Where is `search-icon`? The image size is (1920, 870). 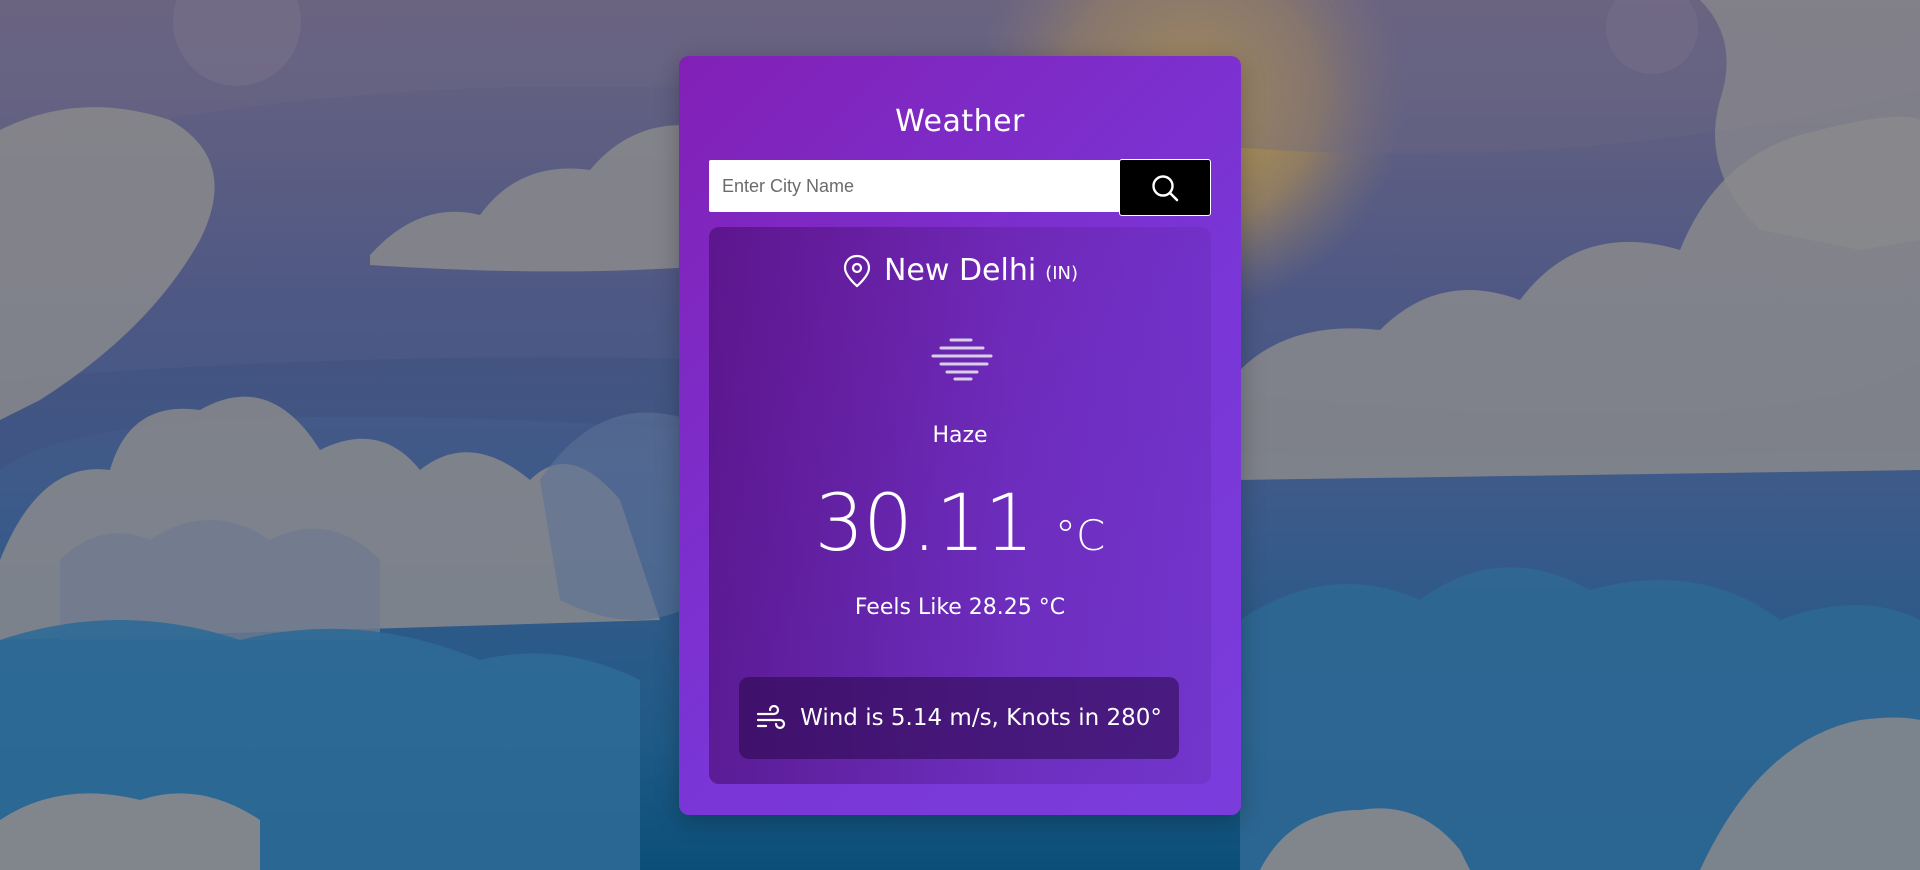 search-icon is located at coordinates (1165, 187).